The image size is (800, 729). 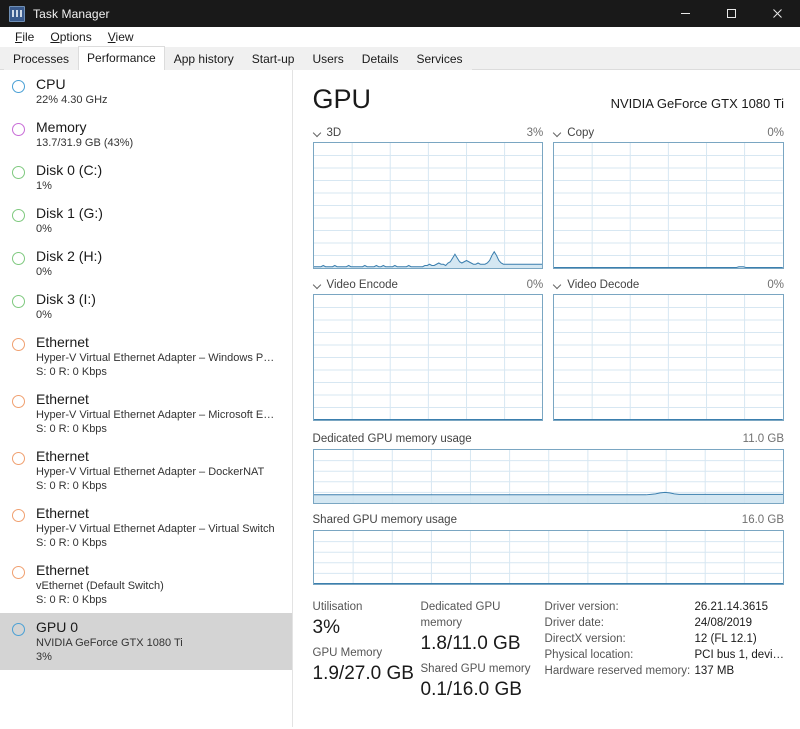 I want to click on tab-start-up: Start-up, so click(x=273, y=59).